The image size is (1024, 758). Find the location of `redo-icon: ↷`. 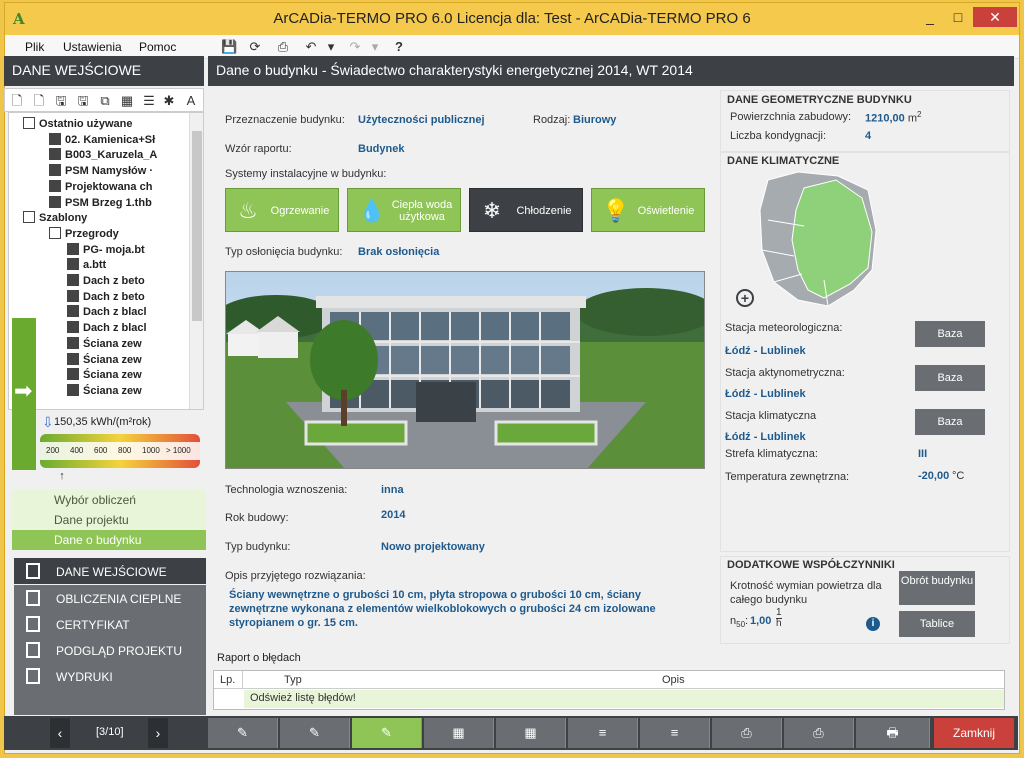

redo-icon: ↷ is located at coordinates (355, 47).